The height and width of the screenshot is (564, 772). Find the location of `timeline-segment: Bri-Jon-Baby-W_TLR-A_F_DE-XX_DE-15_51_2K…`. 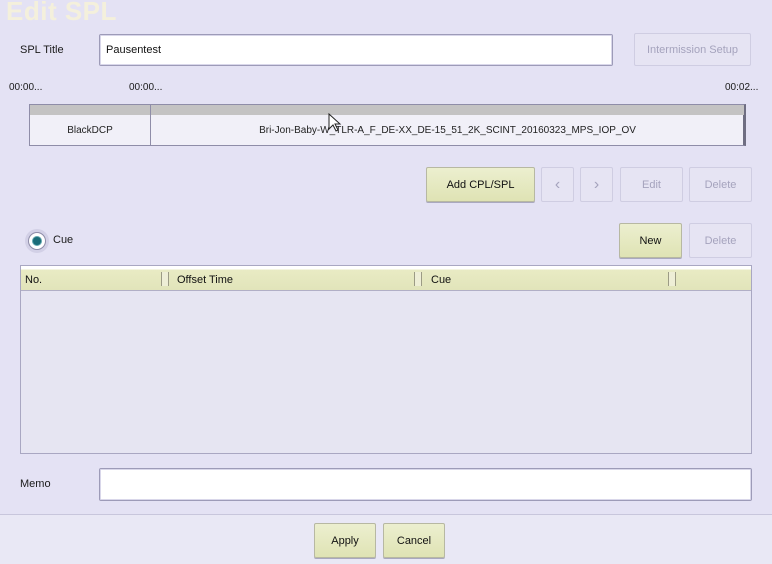

timeline-segment: Bri-Jon-Baby-W_TLR-A_F_DE-XX_DE-15_51_2K… is located at coordinates (447, 125).